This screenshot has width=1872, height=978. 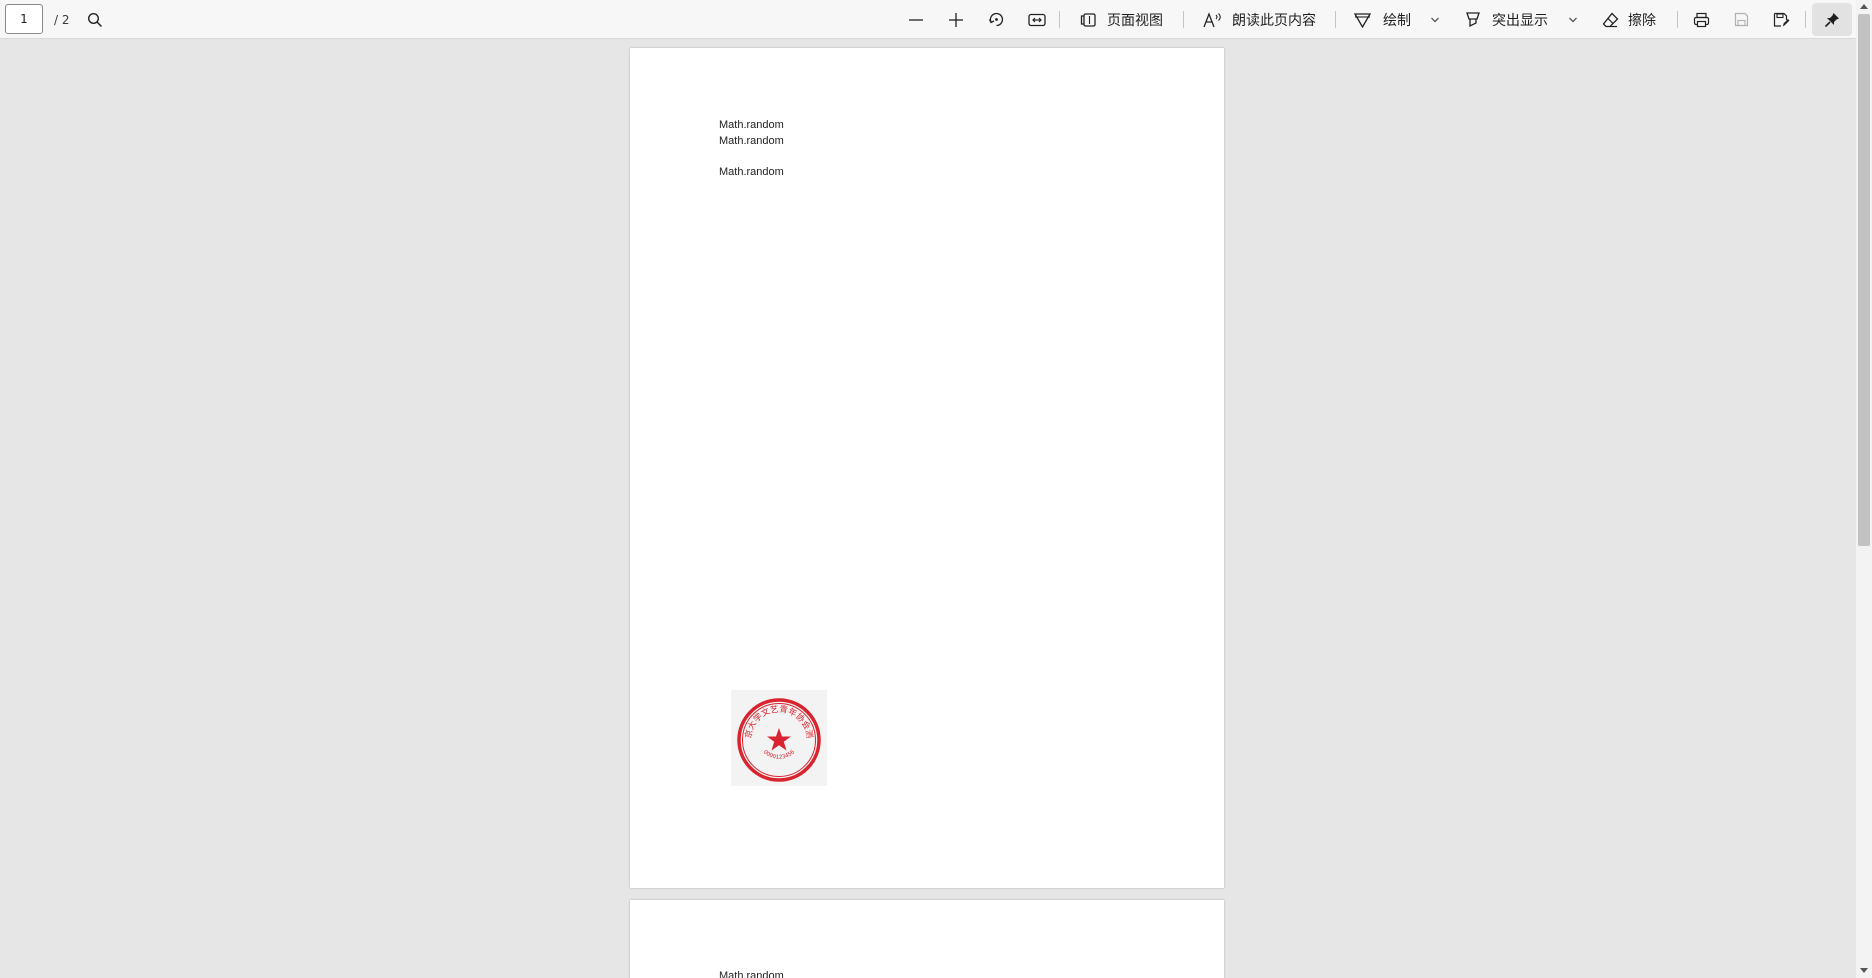 What do you see at coordinates (24, 19) in the screenshot?
I see `page-number-input: 1` at bounding box center [24, 19].